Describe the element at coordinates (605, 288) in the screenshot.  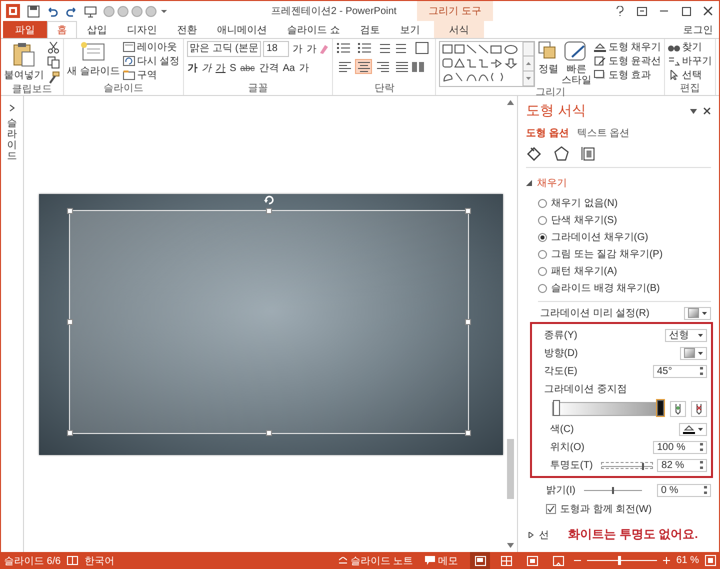
I see `radio-label: 슬라이드 배경 채우기(B)` at that location.